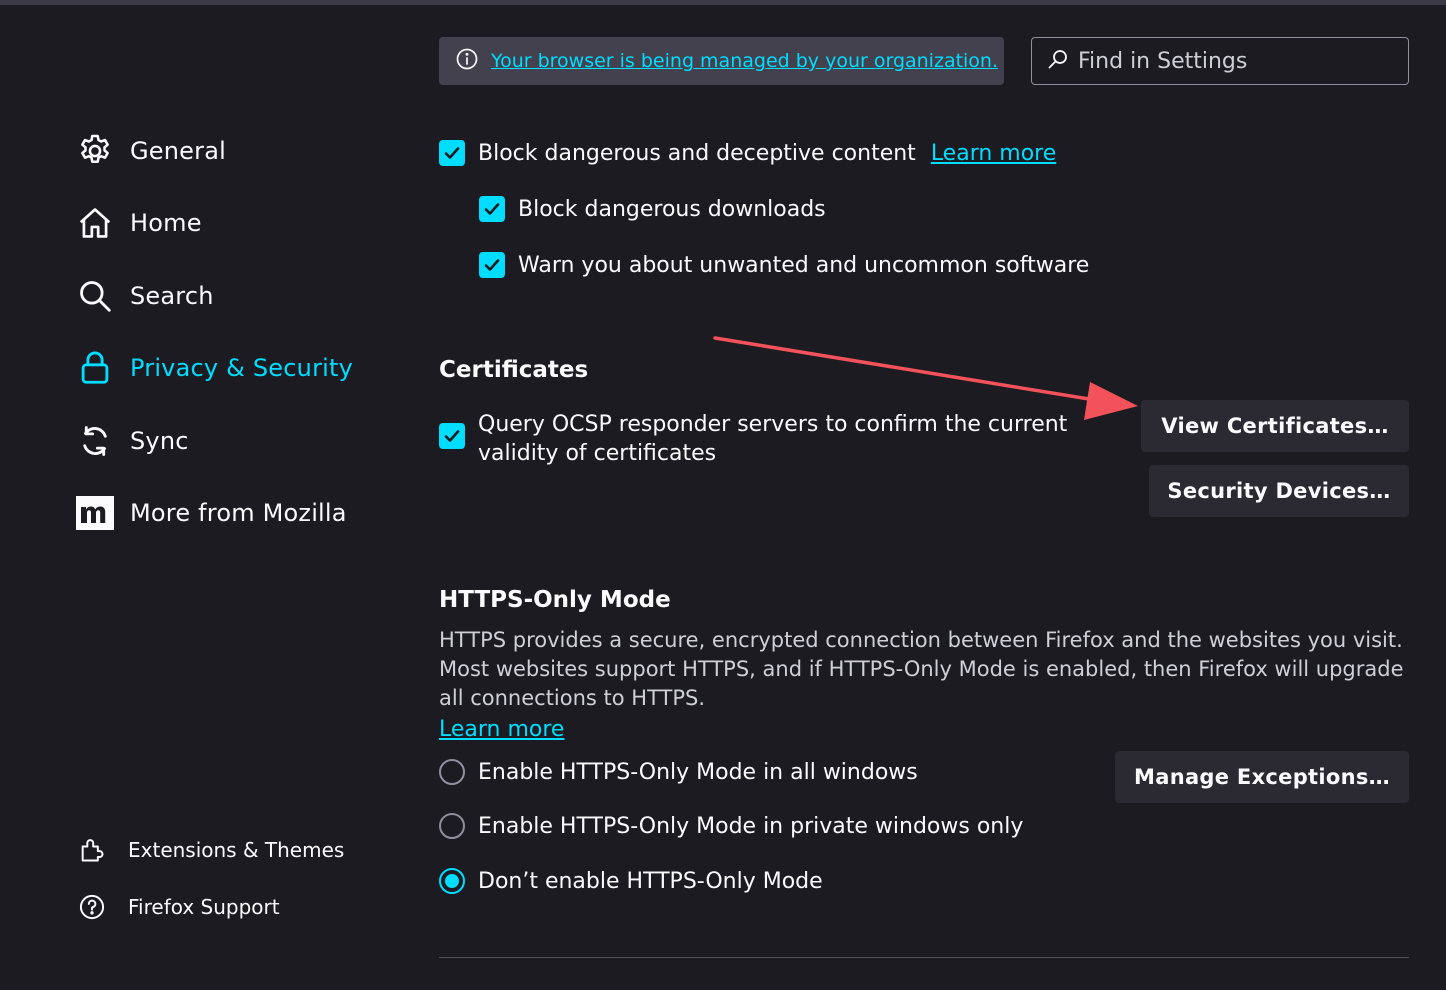 This screenshot has height=990, width=1446. I want to click on annotation-arrow, so click(925, 378).